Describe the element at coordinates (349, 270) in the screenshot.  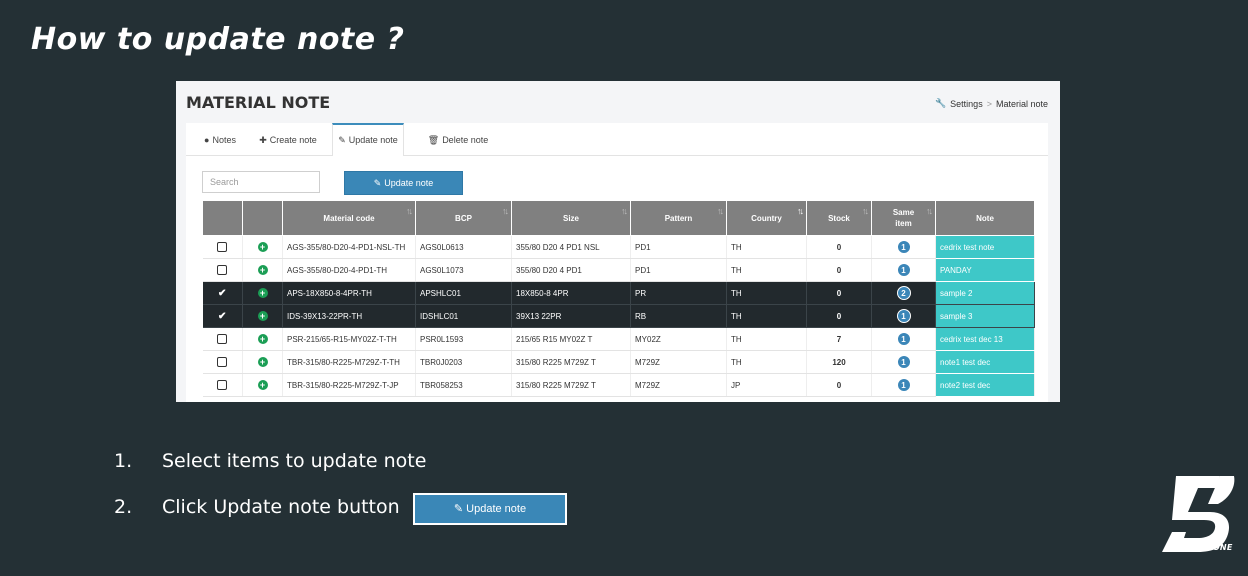
I see `material-code-cell: AGS-355/80-D20-4-PD1-TH` at that location.